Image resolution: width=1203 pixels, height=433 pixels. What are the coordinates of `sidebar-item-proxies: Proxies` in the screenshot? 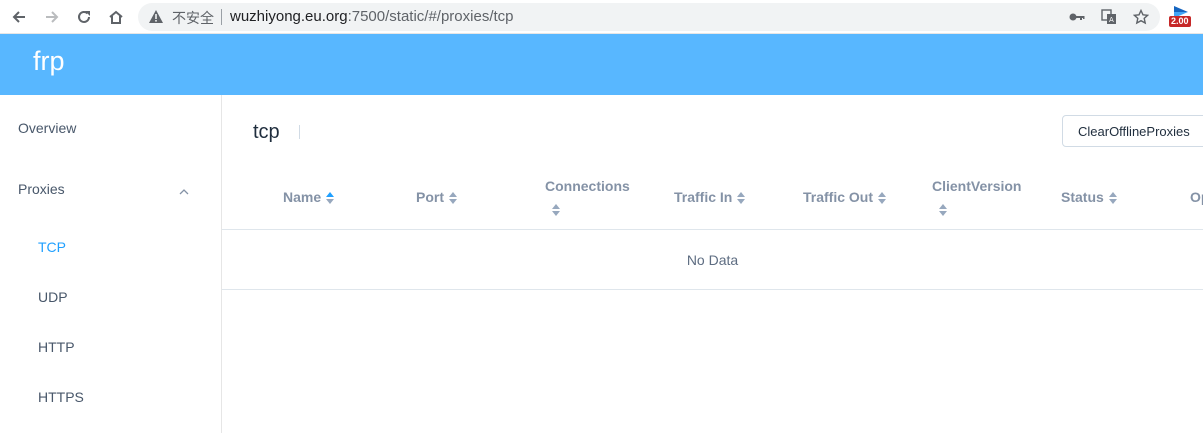 It's located at (41, 189).